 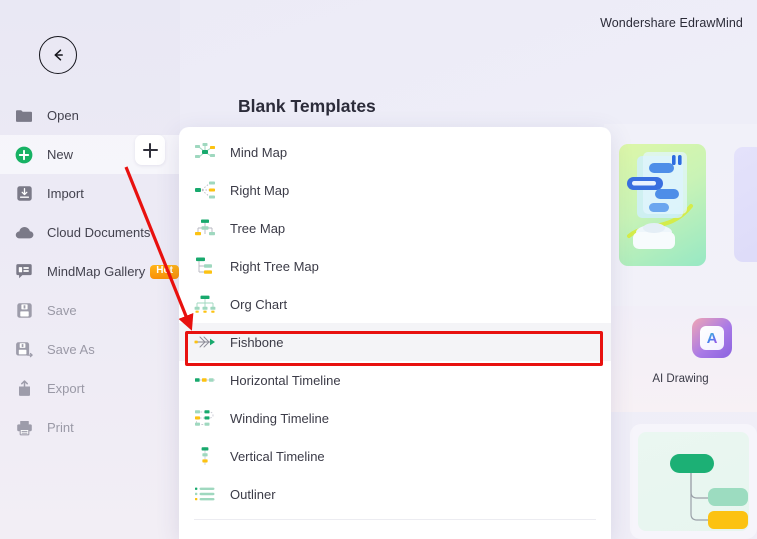 What do you see at coordinates (745, 204) in the screenshot?
I see `purple-placeholder-card` at bounding box center [745, 204].